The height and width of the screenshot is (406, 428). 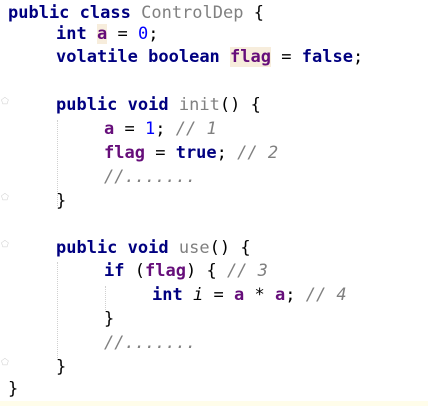 I want to click on comment: // 1, so click(x=196, y=129).